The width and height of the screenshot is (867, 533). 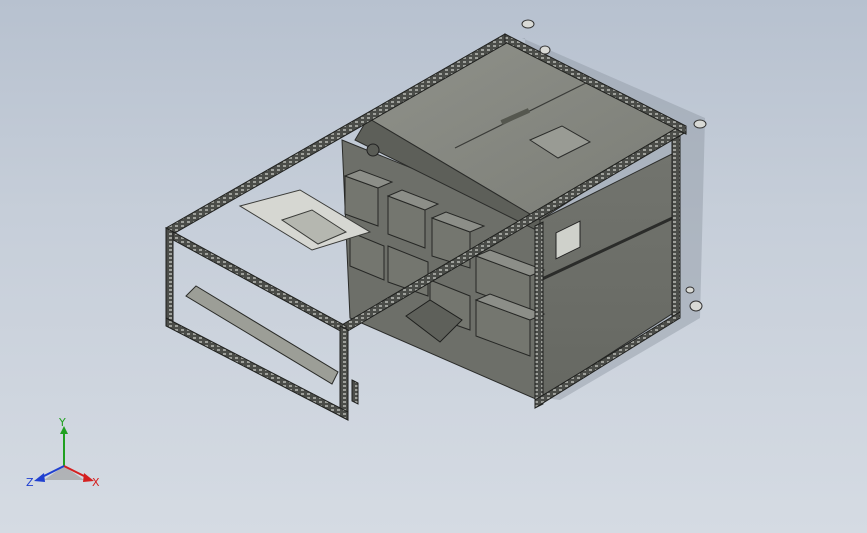 What do you see at coordinates (62, 423) in the screenshot?
I see `y-axis-label: Y` at bounding box center [62, 423].